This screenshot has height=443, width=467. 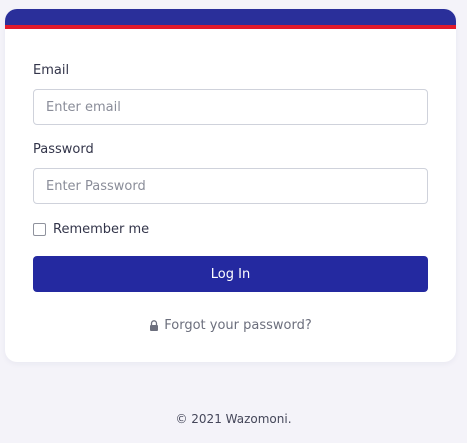 What do you see at coordinates (154, 325) in the screenshot?
I see `lock-icon` at bounding box center [154, 325].